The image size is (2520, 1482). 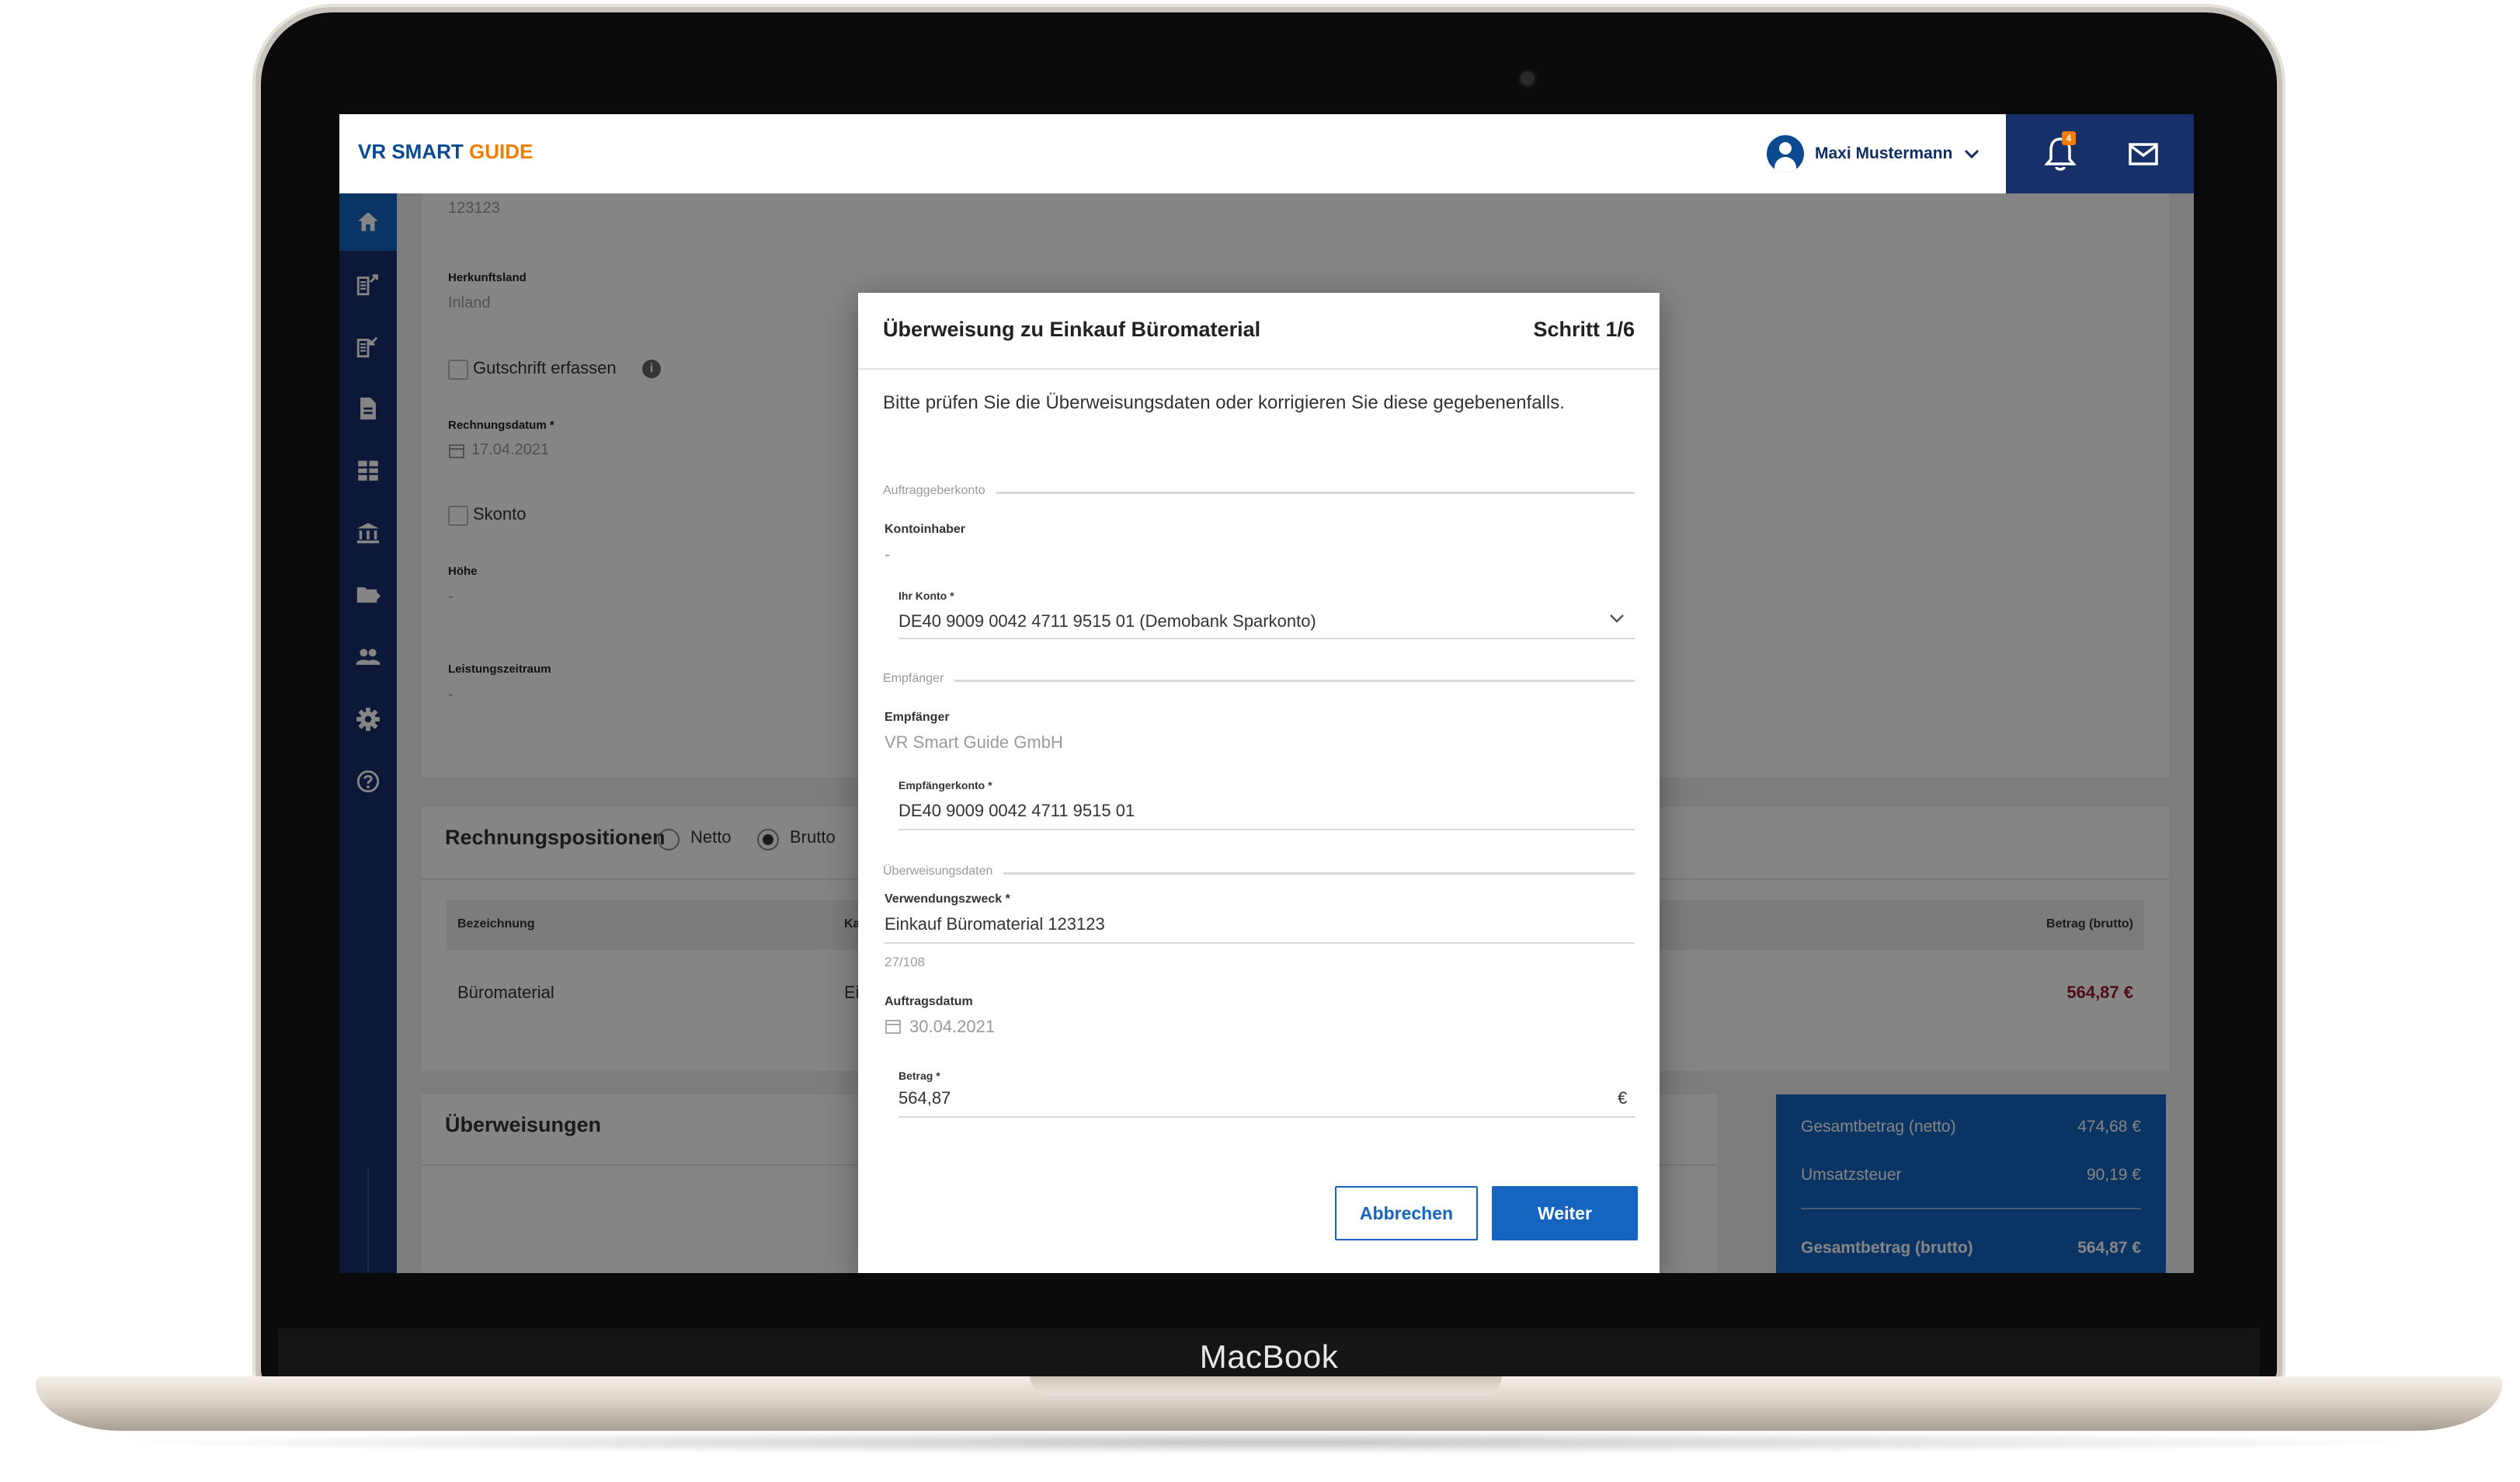 What do you see at coordinates (2100, 153) in the screenshot?
I see `header-icon-bar: 4` at bounding box center [2100, 153].